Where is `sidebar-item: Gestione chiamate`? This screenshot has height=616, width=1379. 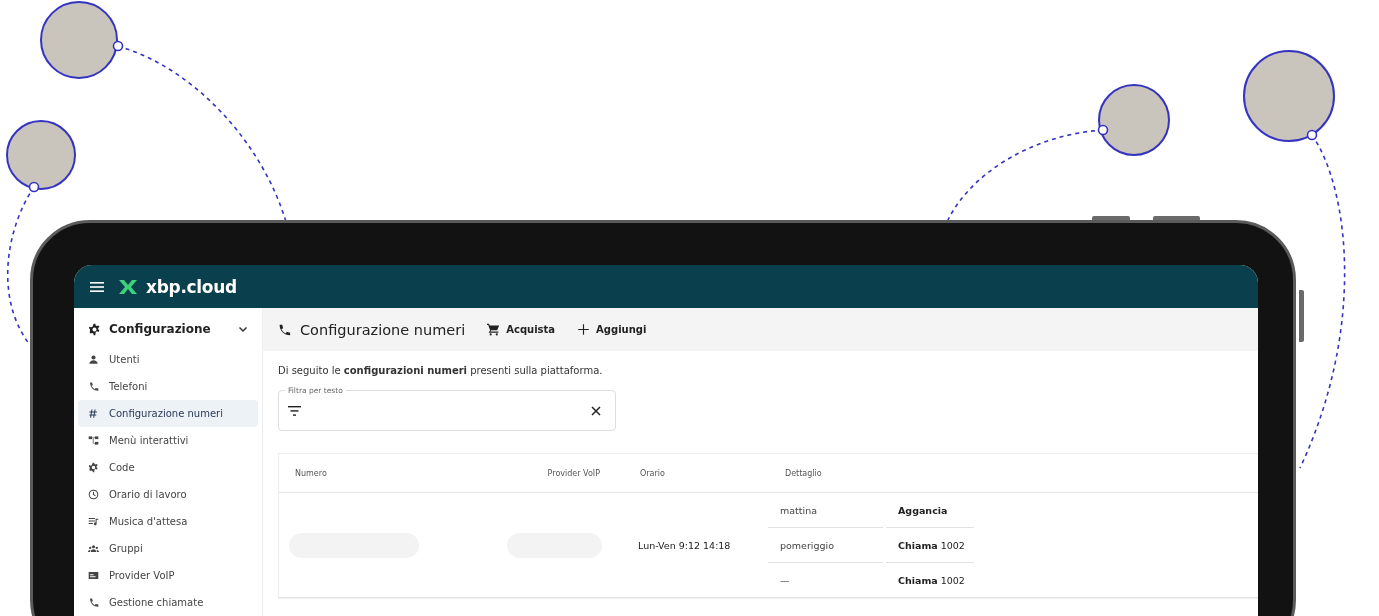
sidebar-item: Gestione chiamate is located at coordinates (168, 602).